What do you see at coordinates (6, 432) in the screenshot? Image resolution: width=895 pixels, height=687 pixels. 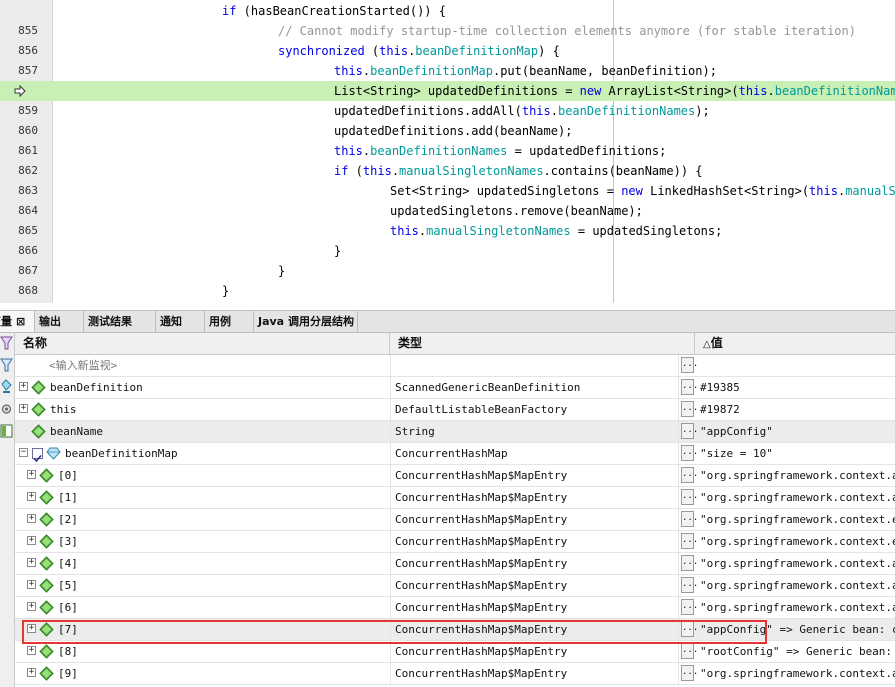 I see `columns-icon` at bounding box center [6, 432].